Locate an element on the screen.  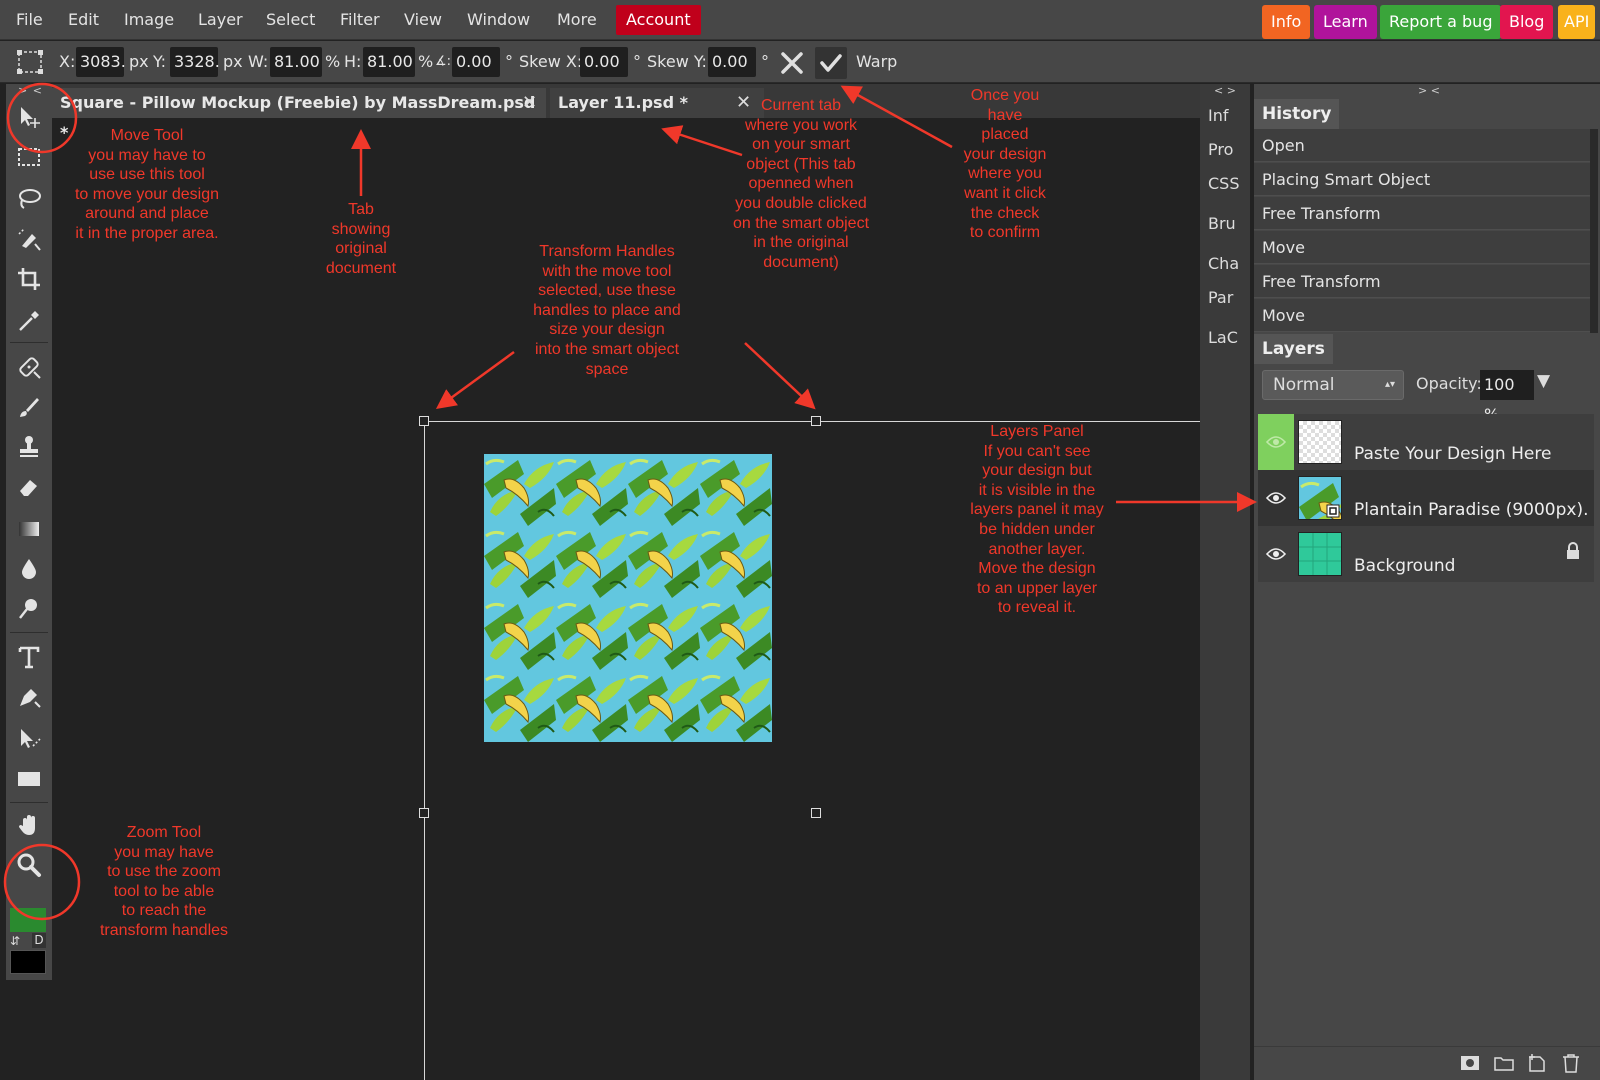
x-label: X: is located at coordinates (67, 61).